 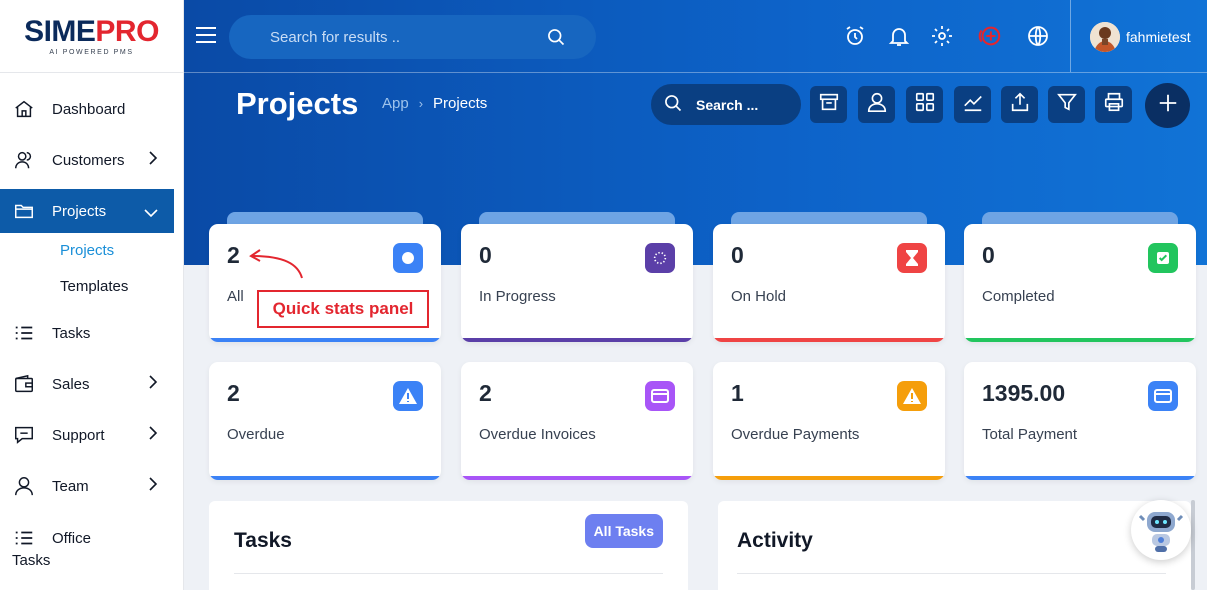 What do you see at coordinates (87, 160) in the screenshot?
I see `sidebar-item-customers: Customers` at bounding box center [87, 160].